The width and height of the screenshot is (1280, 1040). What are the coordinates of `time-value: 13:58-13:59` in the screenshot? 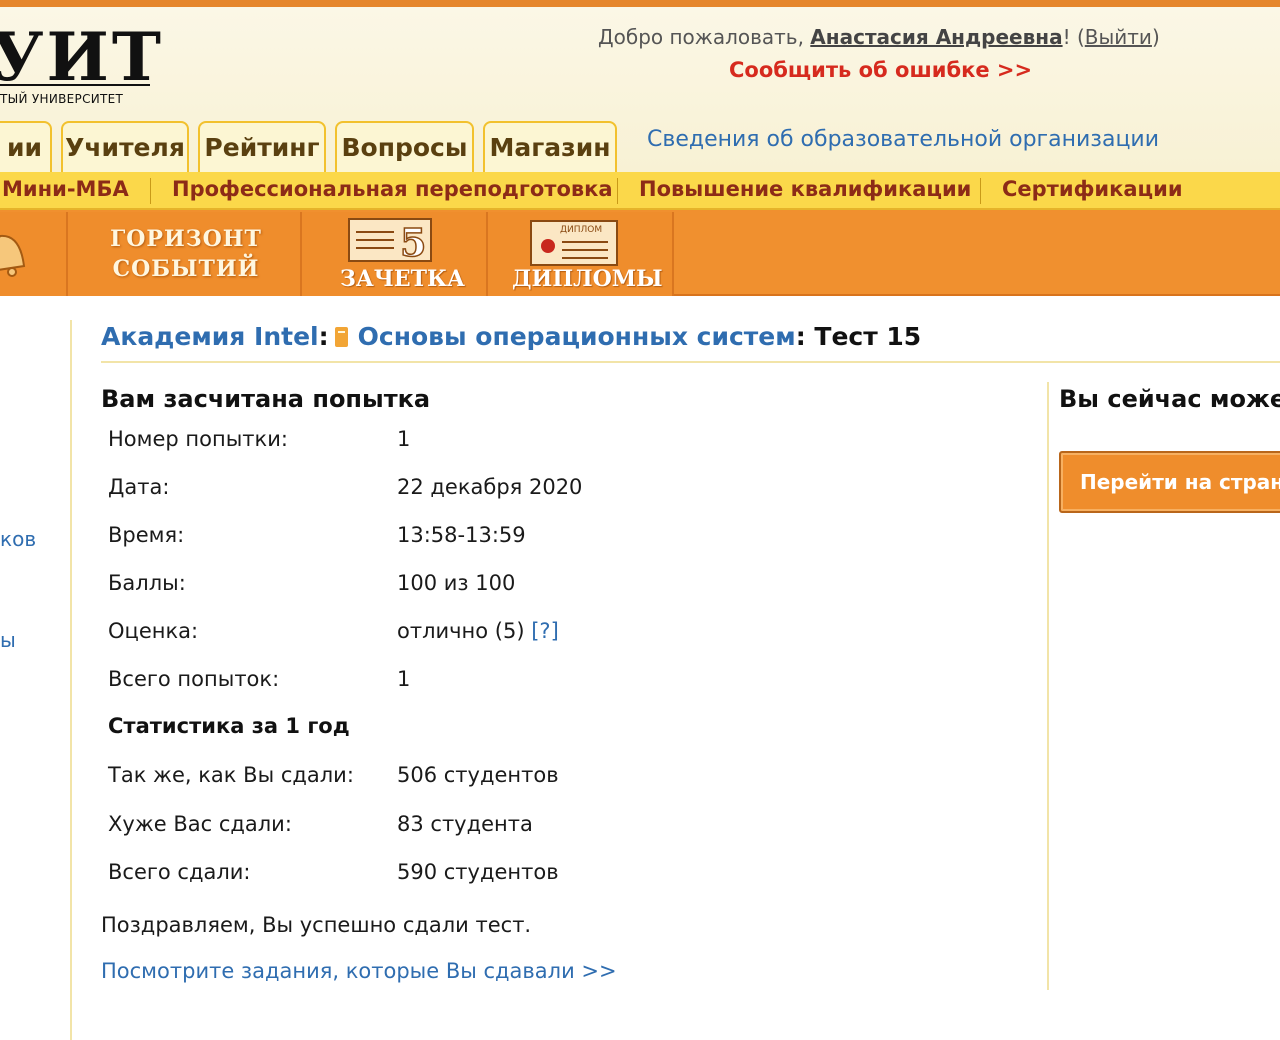 It's located at (461, 535).